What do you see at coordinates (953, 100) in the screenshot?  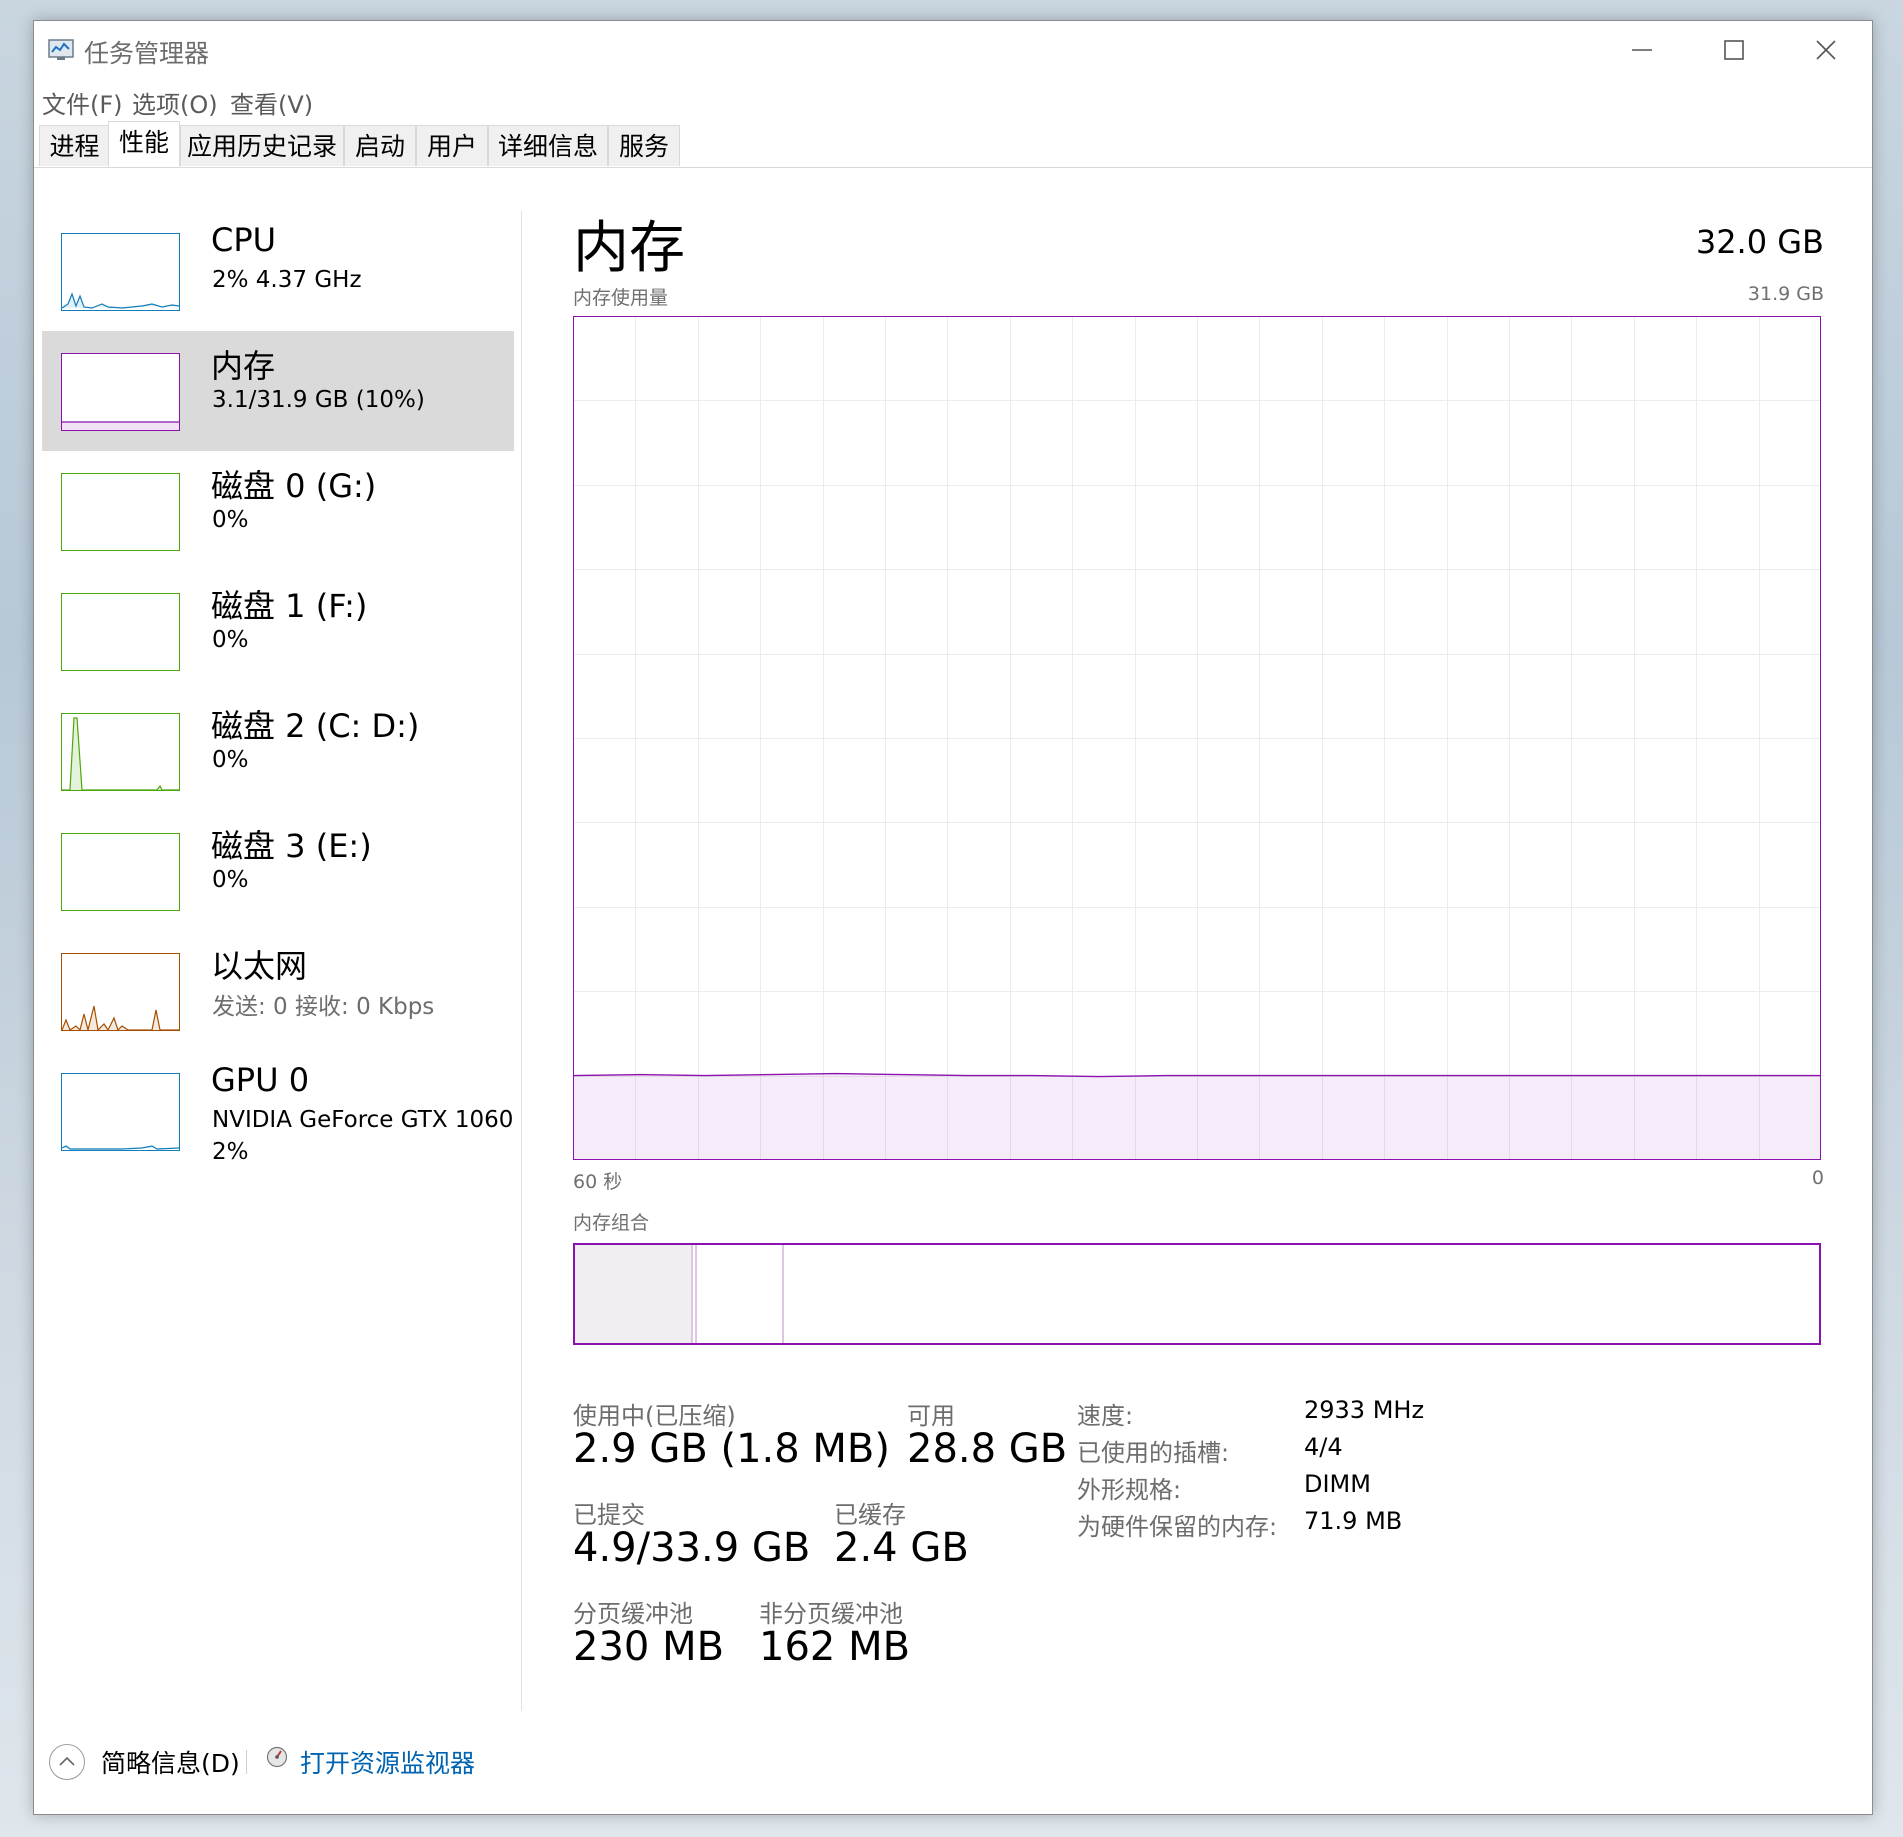 I see `menu-bar: 文件(F) 选项(O) 查看(V)` at bounding box center [953, 100].